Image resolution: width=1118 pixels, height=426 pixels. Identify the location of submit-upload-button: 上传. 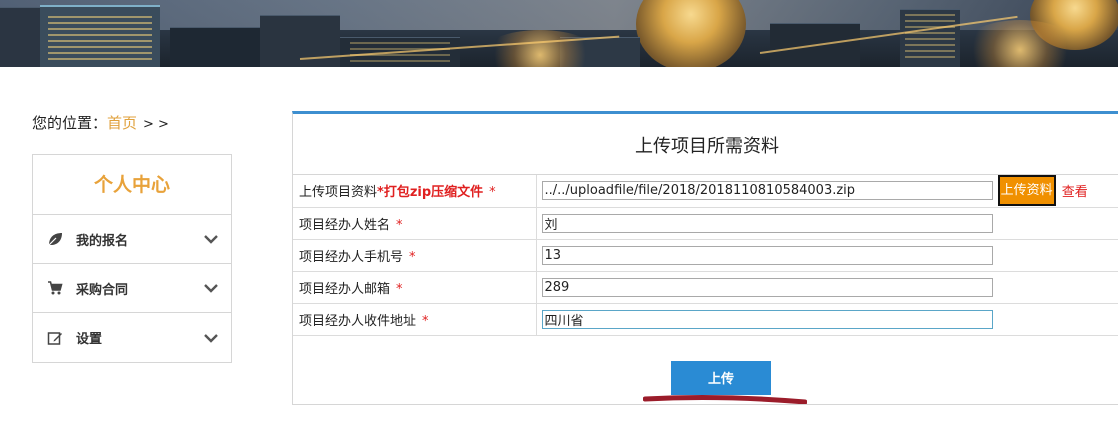
(721, 377).